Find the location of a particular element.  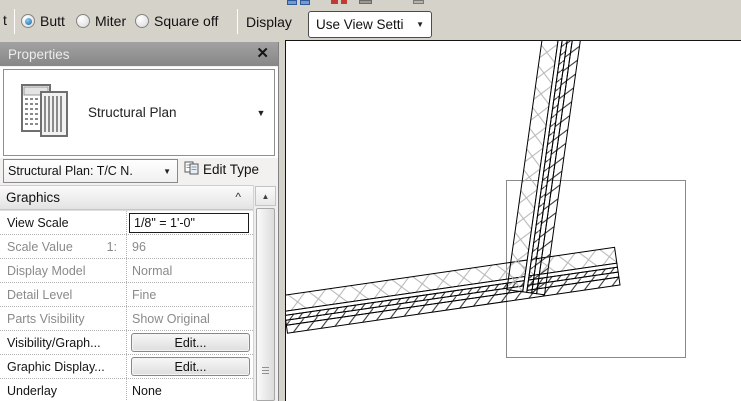

clipped-option-text: t is located at coordinates (5, 20).